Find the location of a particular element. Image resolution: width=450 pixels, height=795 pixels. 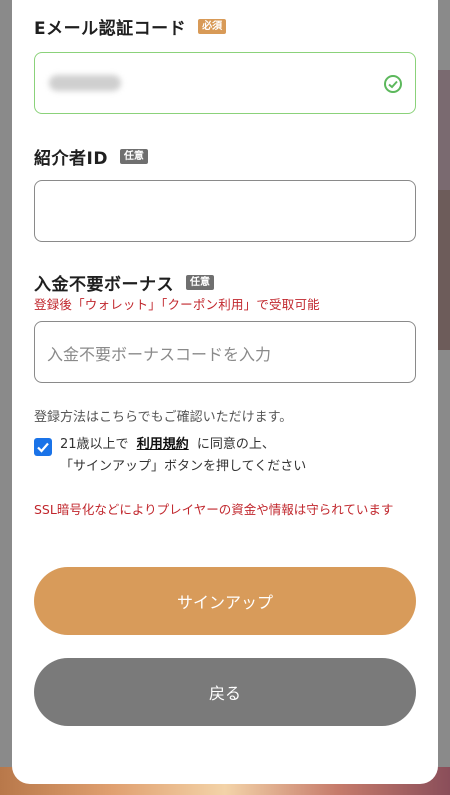

back-button: 戻る is located at coordinates (225, 692).